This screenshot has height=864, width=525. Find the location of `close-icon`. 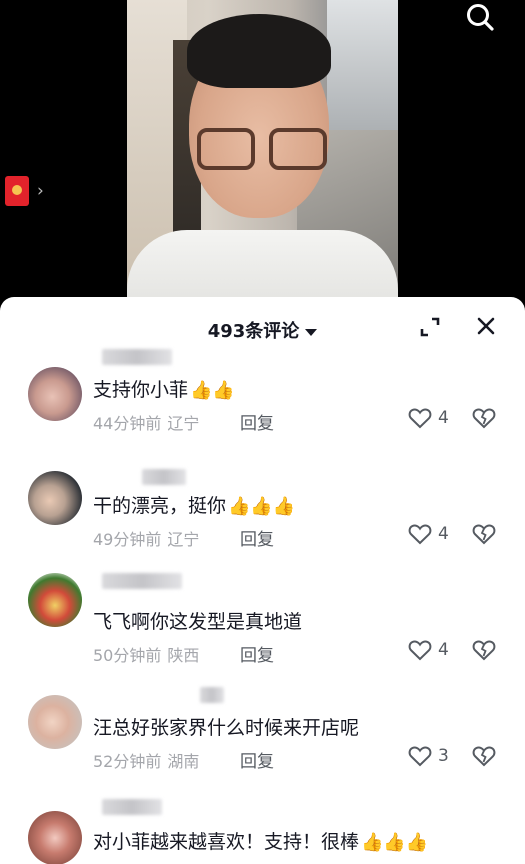

close-icon is located at coordinates (486, 326).